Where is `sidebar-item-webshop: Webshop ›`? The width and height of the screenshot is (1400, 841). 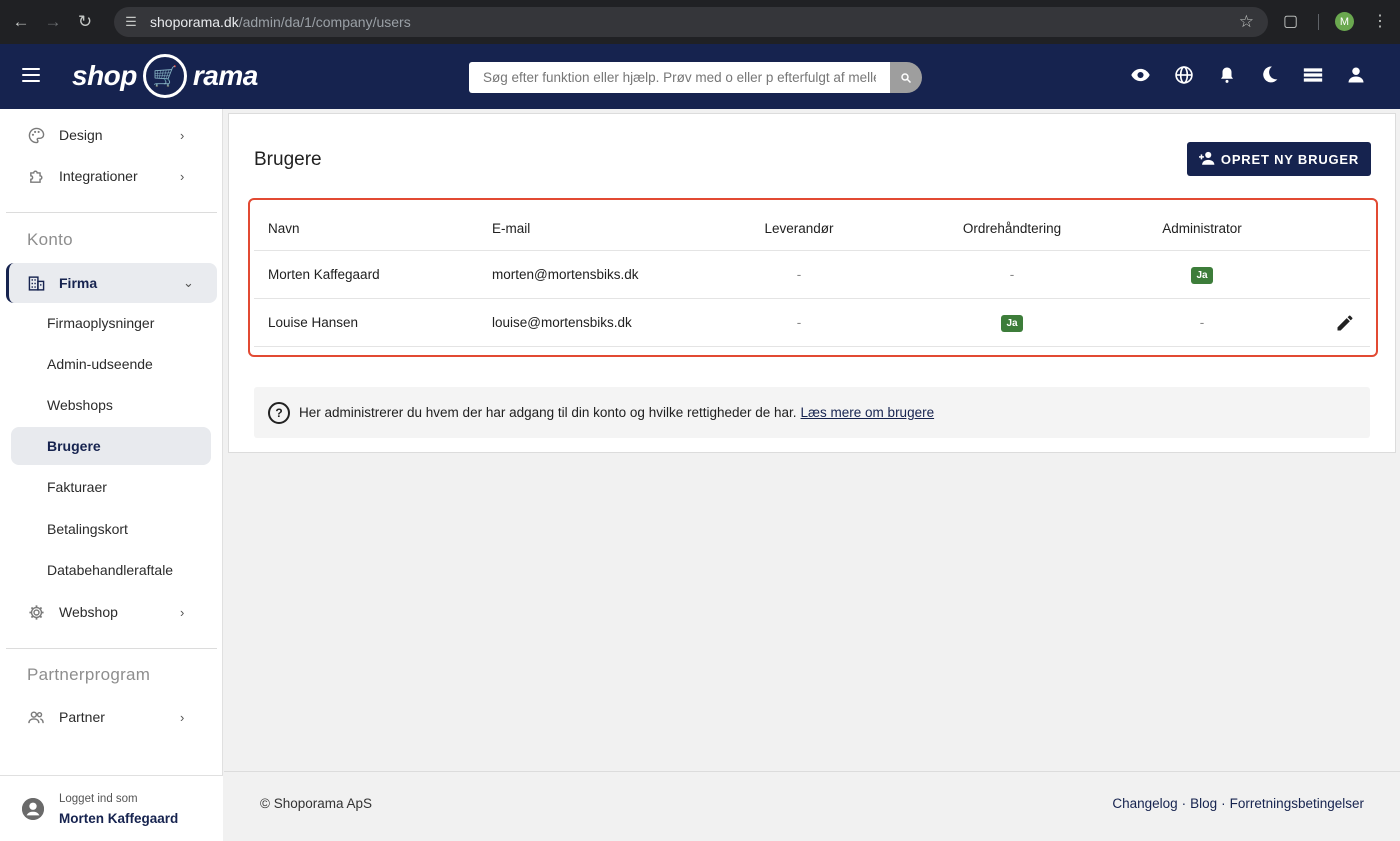 sidebar-item-webshop: Webshop › is located at coordinates (108, 612).